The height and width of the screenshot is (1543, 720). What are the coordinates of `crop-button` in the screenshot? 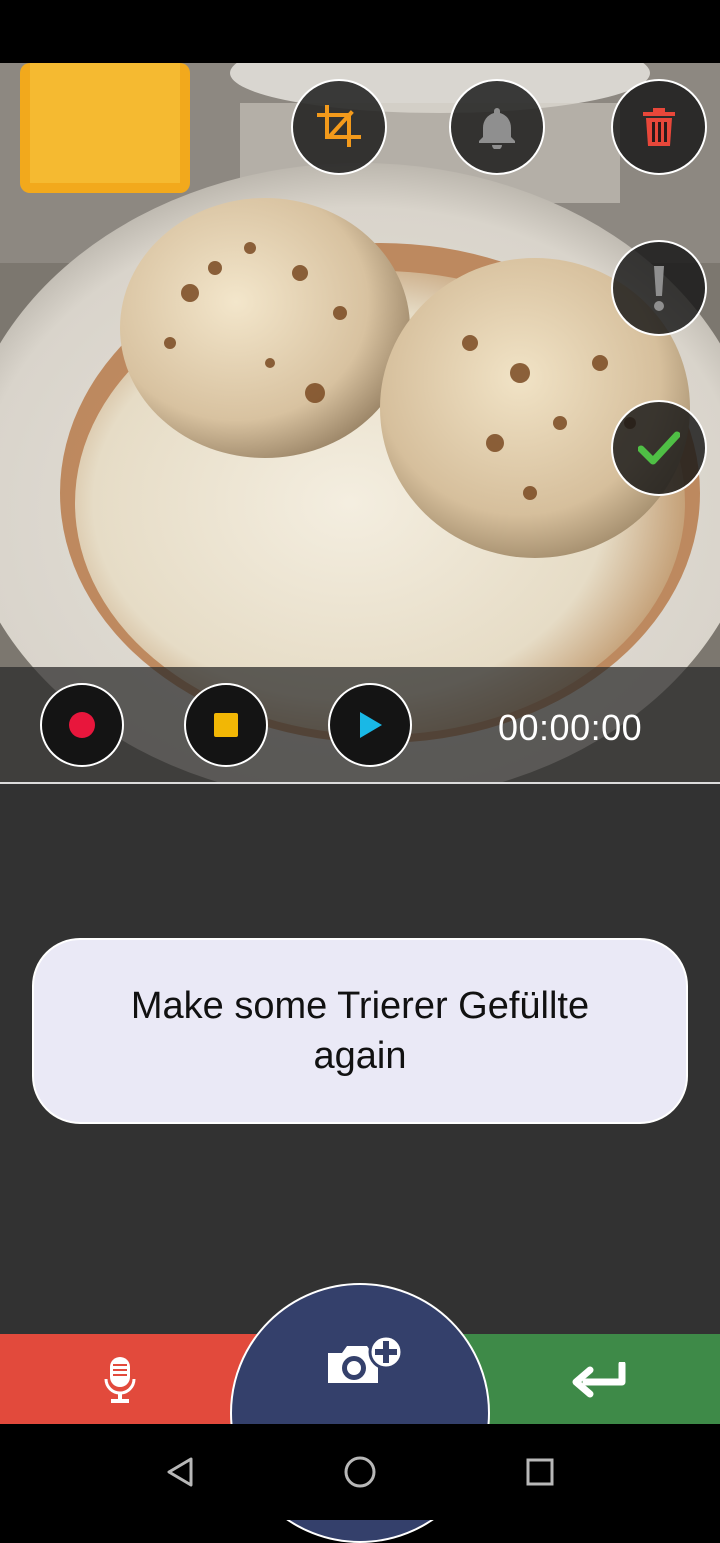 It's located at (339, 127).